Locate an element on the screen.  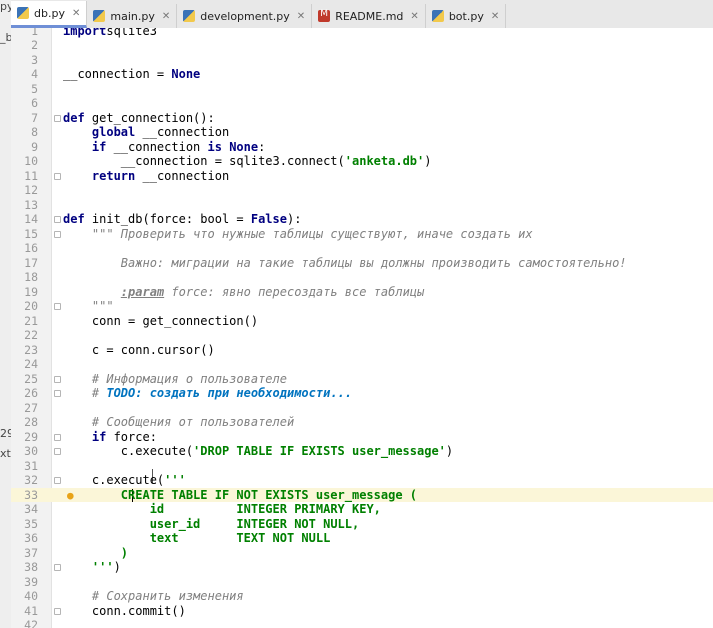
code-text: def get_connection(): is located at coordinates (139, 118).